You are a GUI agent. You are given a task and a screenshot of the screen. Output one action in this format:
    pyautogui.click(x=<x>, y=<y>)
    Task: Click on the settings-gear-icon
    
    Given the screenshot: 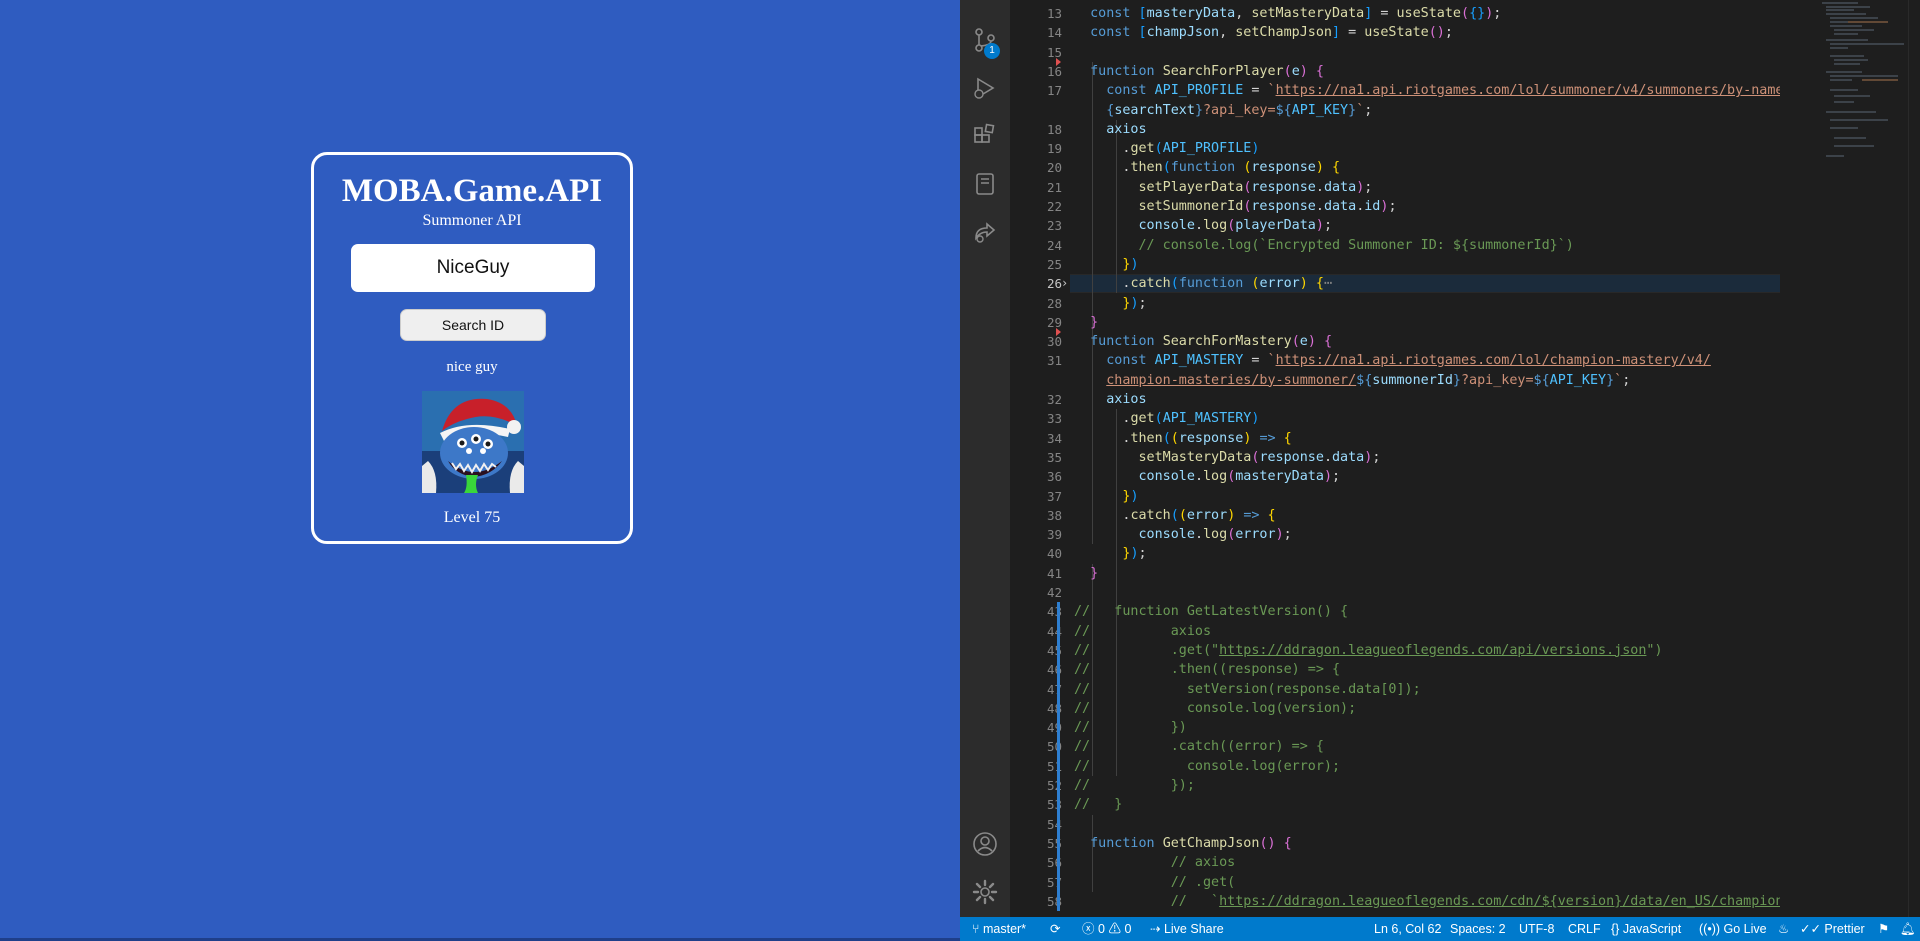 What is the action you would take?
    pyautogui.click(x=985, y=892)
    